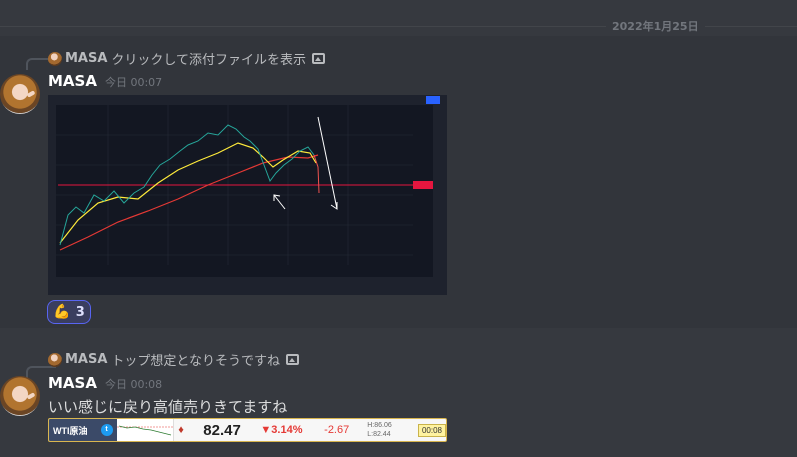 The height and width of the screenshot is (457, 797). What do you see at coordinates (655, 26) in the screenshot?
I see `divider-date: 2022年1月25日` at bounding box center [655, 26].